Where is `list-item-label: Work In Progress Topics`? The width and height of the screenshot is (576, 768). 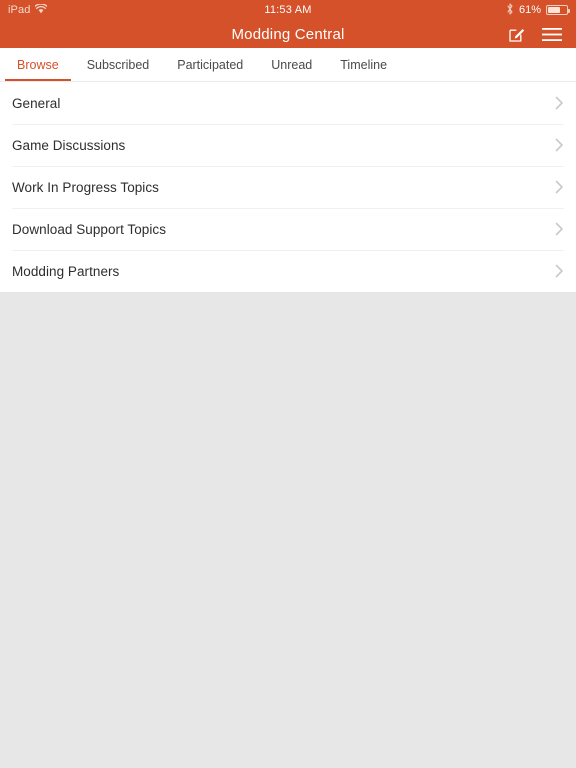 list-item-label: Work In Progress Topics is located at coordinates (85, 187).